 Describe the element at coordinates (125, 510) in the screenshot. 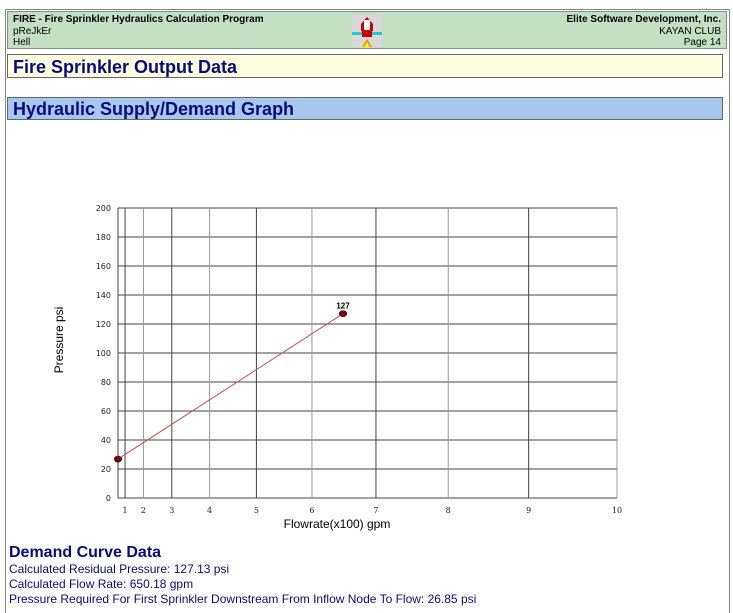

I see `x-tick-label: 1` at that location.